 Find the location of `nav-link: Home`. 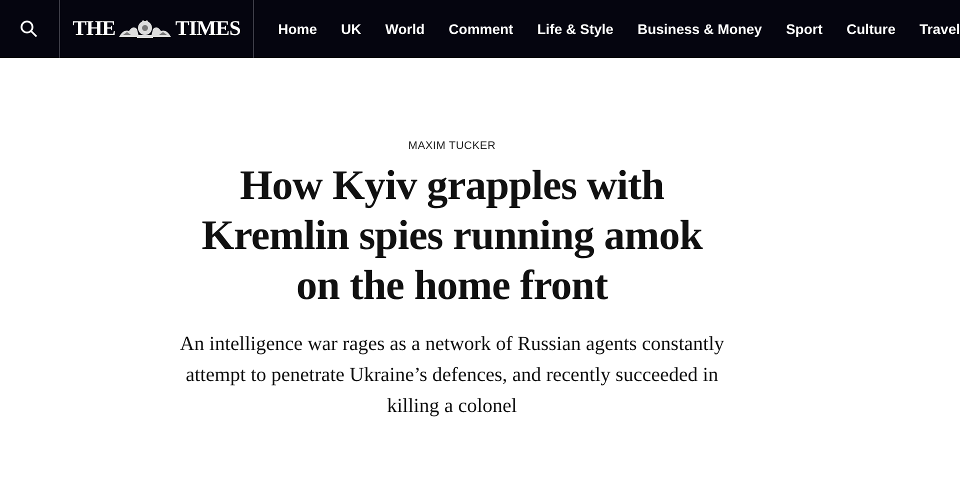

nav-link: Home is located at coordinates (298, 29).